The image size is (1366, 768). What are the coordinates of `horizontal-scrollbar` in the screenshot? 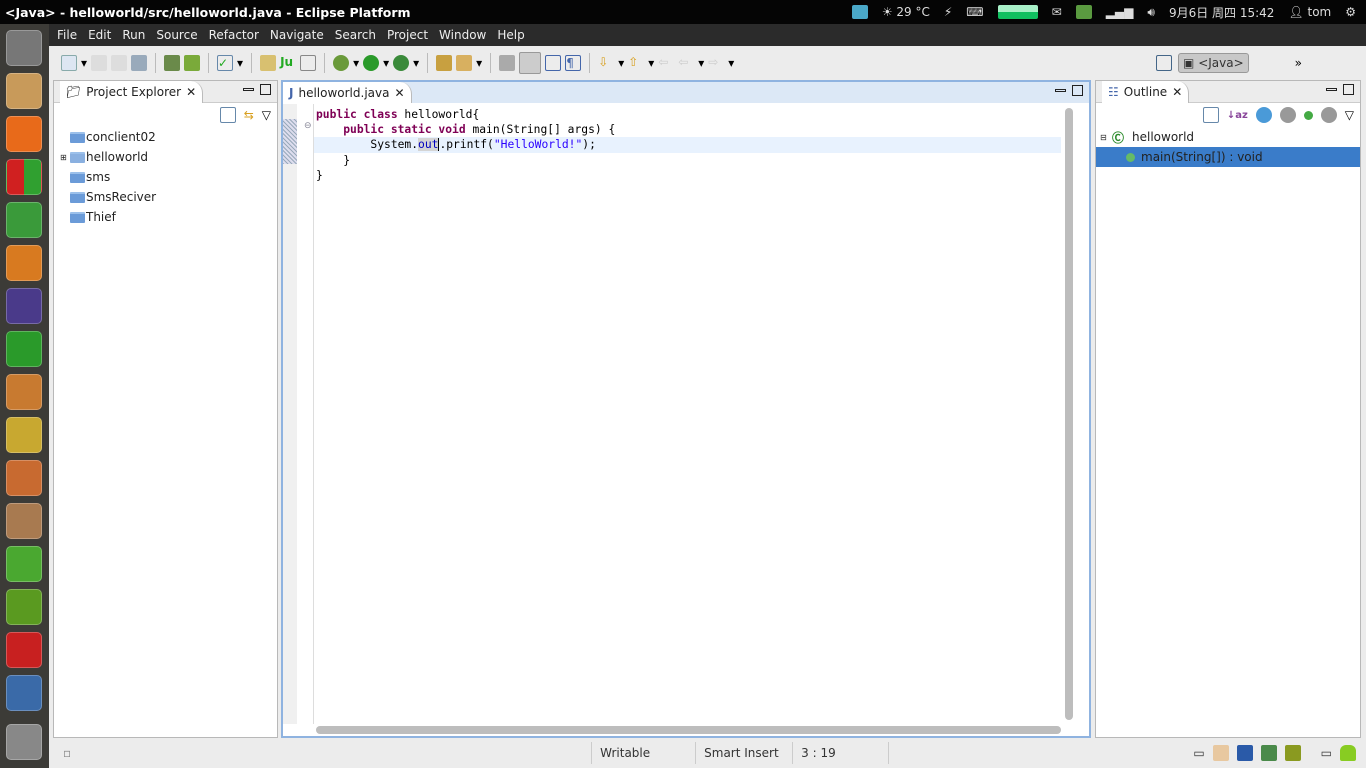 It's located at (688, 730).